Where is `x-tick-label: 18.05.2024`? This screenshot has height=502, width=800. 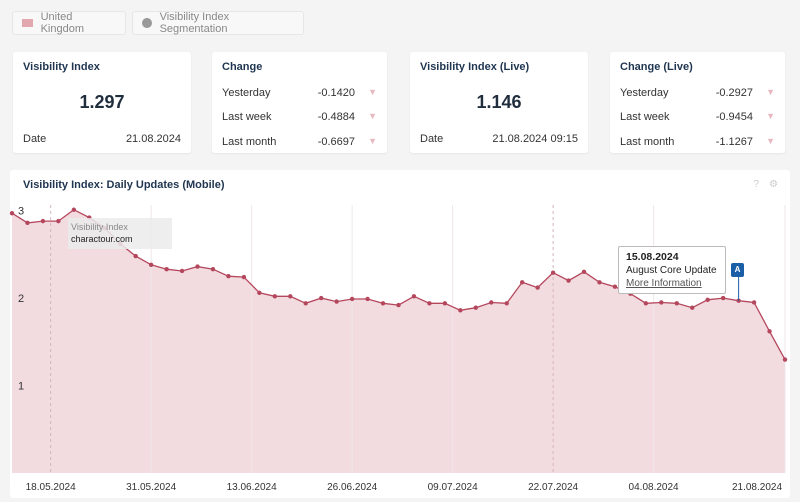
x-tick-label: 18.05.2024 is located at coordinates (51, 487).